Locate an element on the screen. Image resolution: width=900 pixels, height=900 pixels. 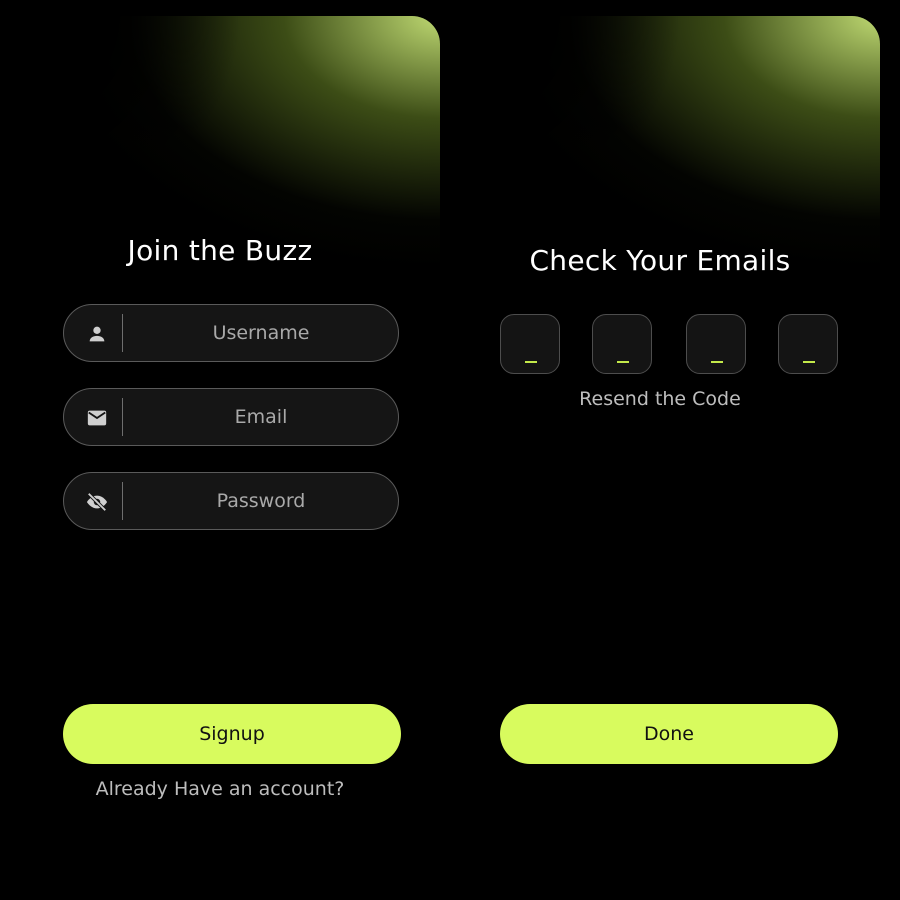
verify-title: Check Your Emails is located at coordinates (660, 260).